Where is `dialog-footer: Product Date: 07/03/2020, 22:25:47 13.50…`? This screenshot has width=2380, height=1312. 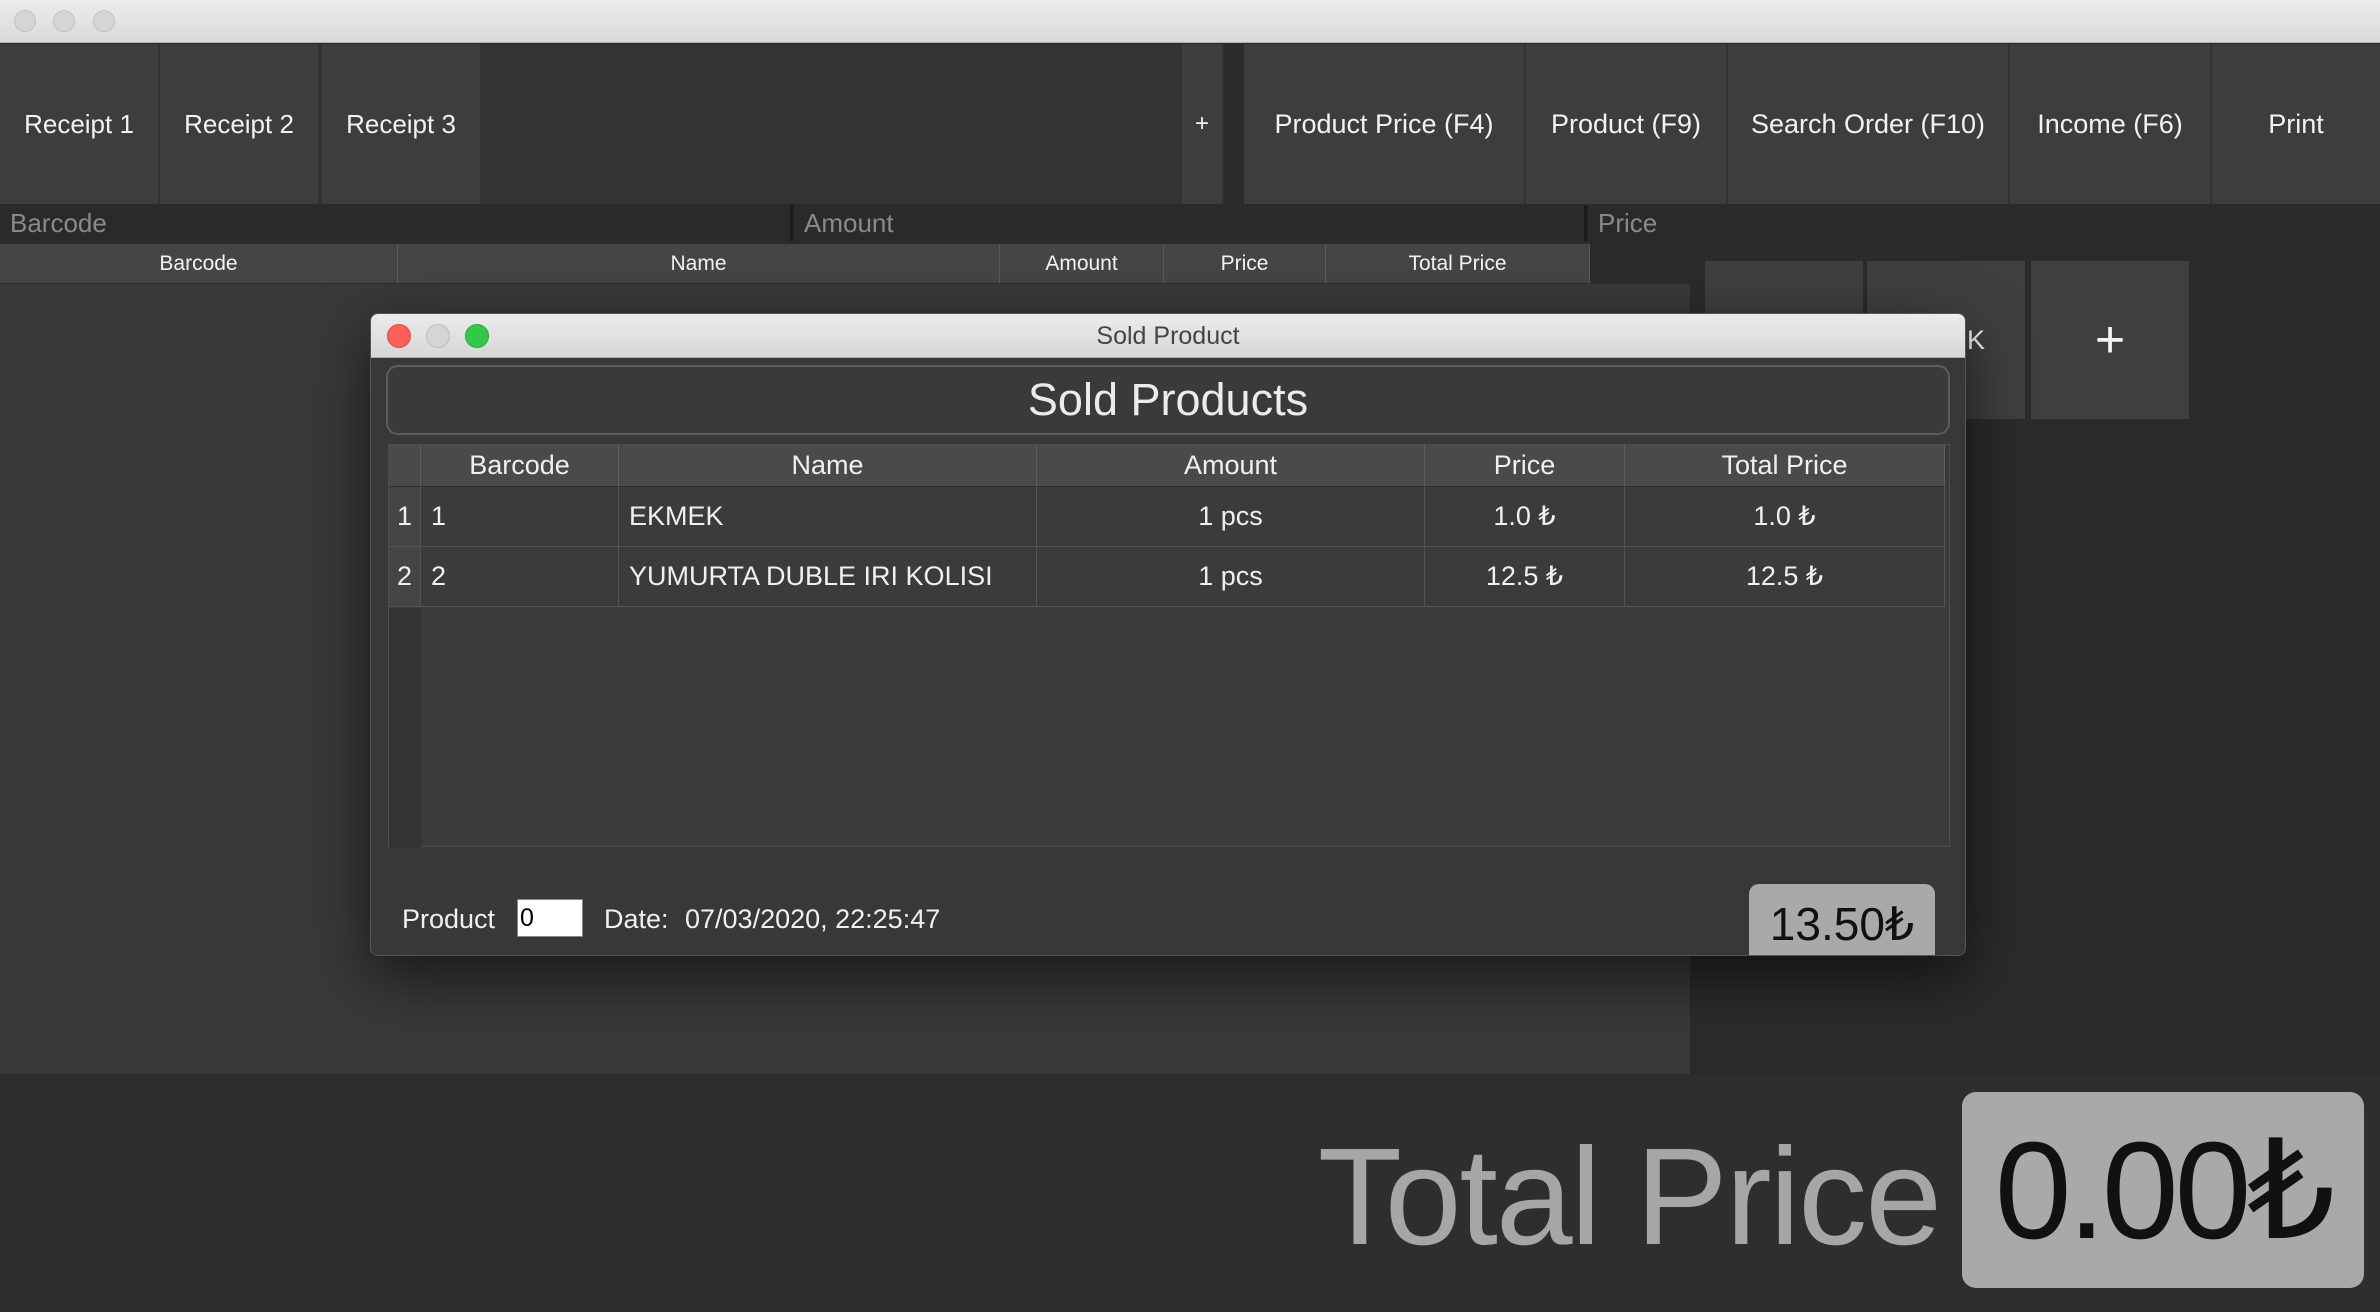
dialog-footer: Product Date: 07/03/2020, 22:25:47 13.50… is located at coordinates (1168, 904).